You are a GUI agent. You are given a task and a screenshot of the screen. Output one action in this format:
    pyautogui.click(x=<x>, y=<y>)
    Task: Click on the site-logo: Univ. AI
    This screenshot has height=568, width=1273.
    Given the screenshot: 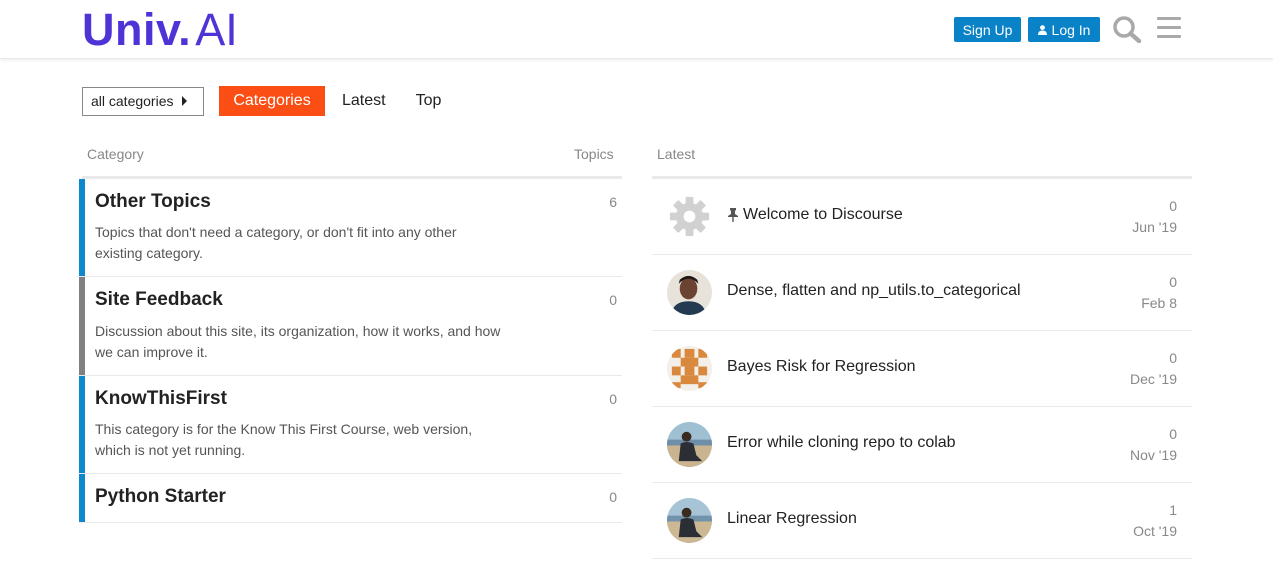 What is the action you would take?
    pyautogui.click(x=160, y=29)
    